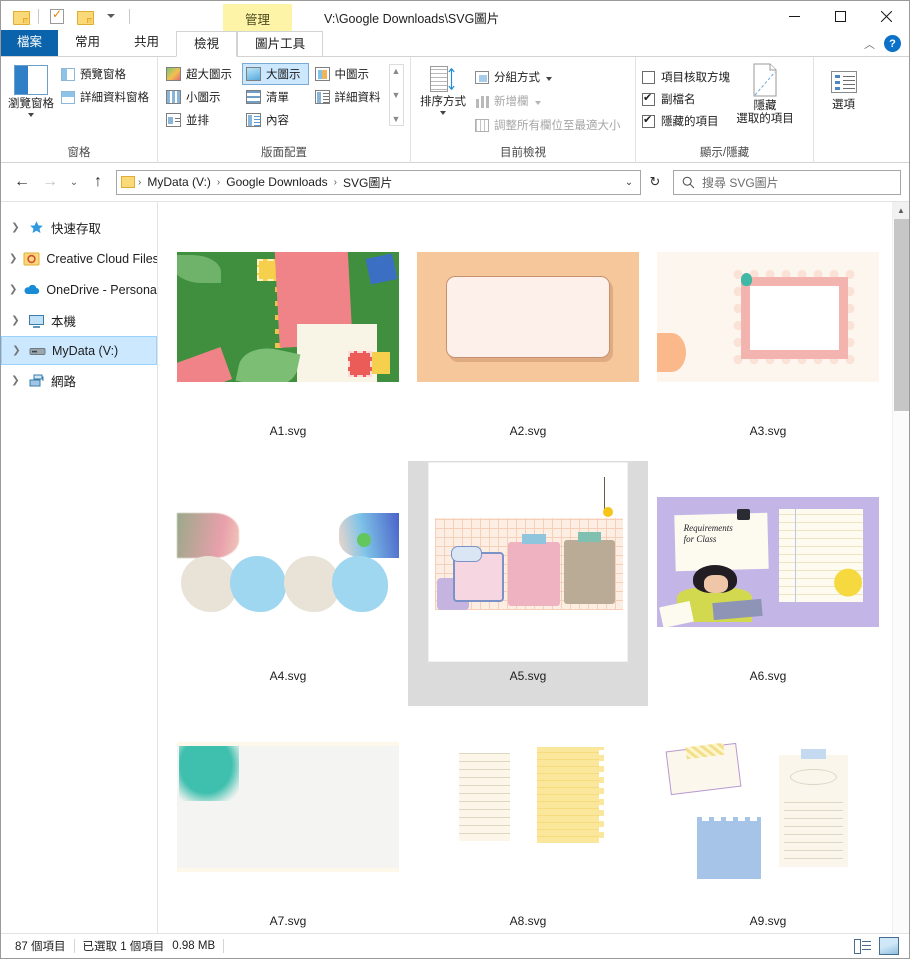 This screenshot has height=959, width=910. What do you see at coordinates (768, 562) in the screenshot?
I see `thumbnail-image: Requirements for Class` at bounding box center [768, 562].